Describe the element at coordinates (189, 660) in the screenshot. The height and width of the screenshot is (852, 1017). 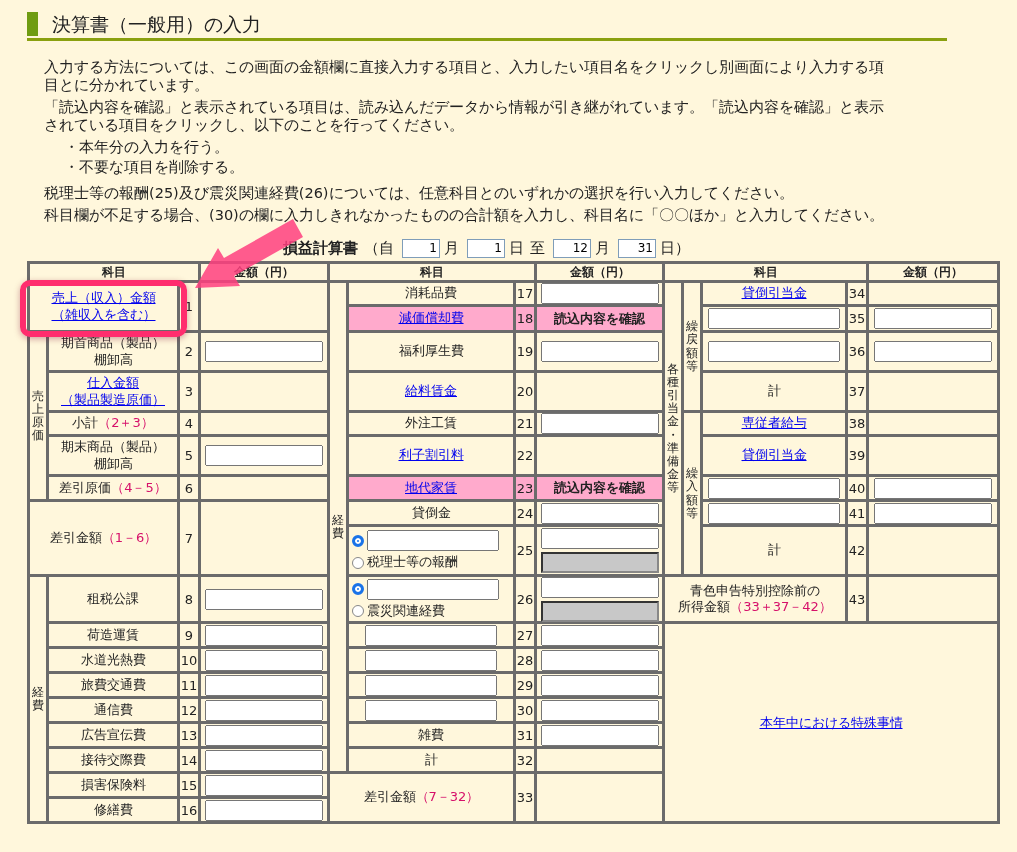
I see `row-number: 10` at that location.